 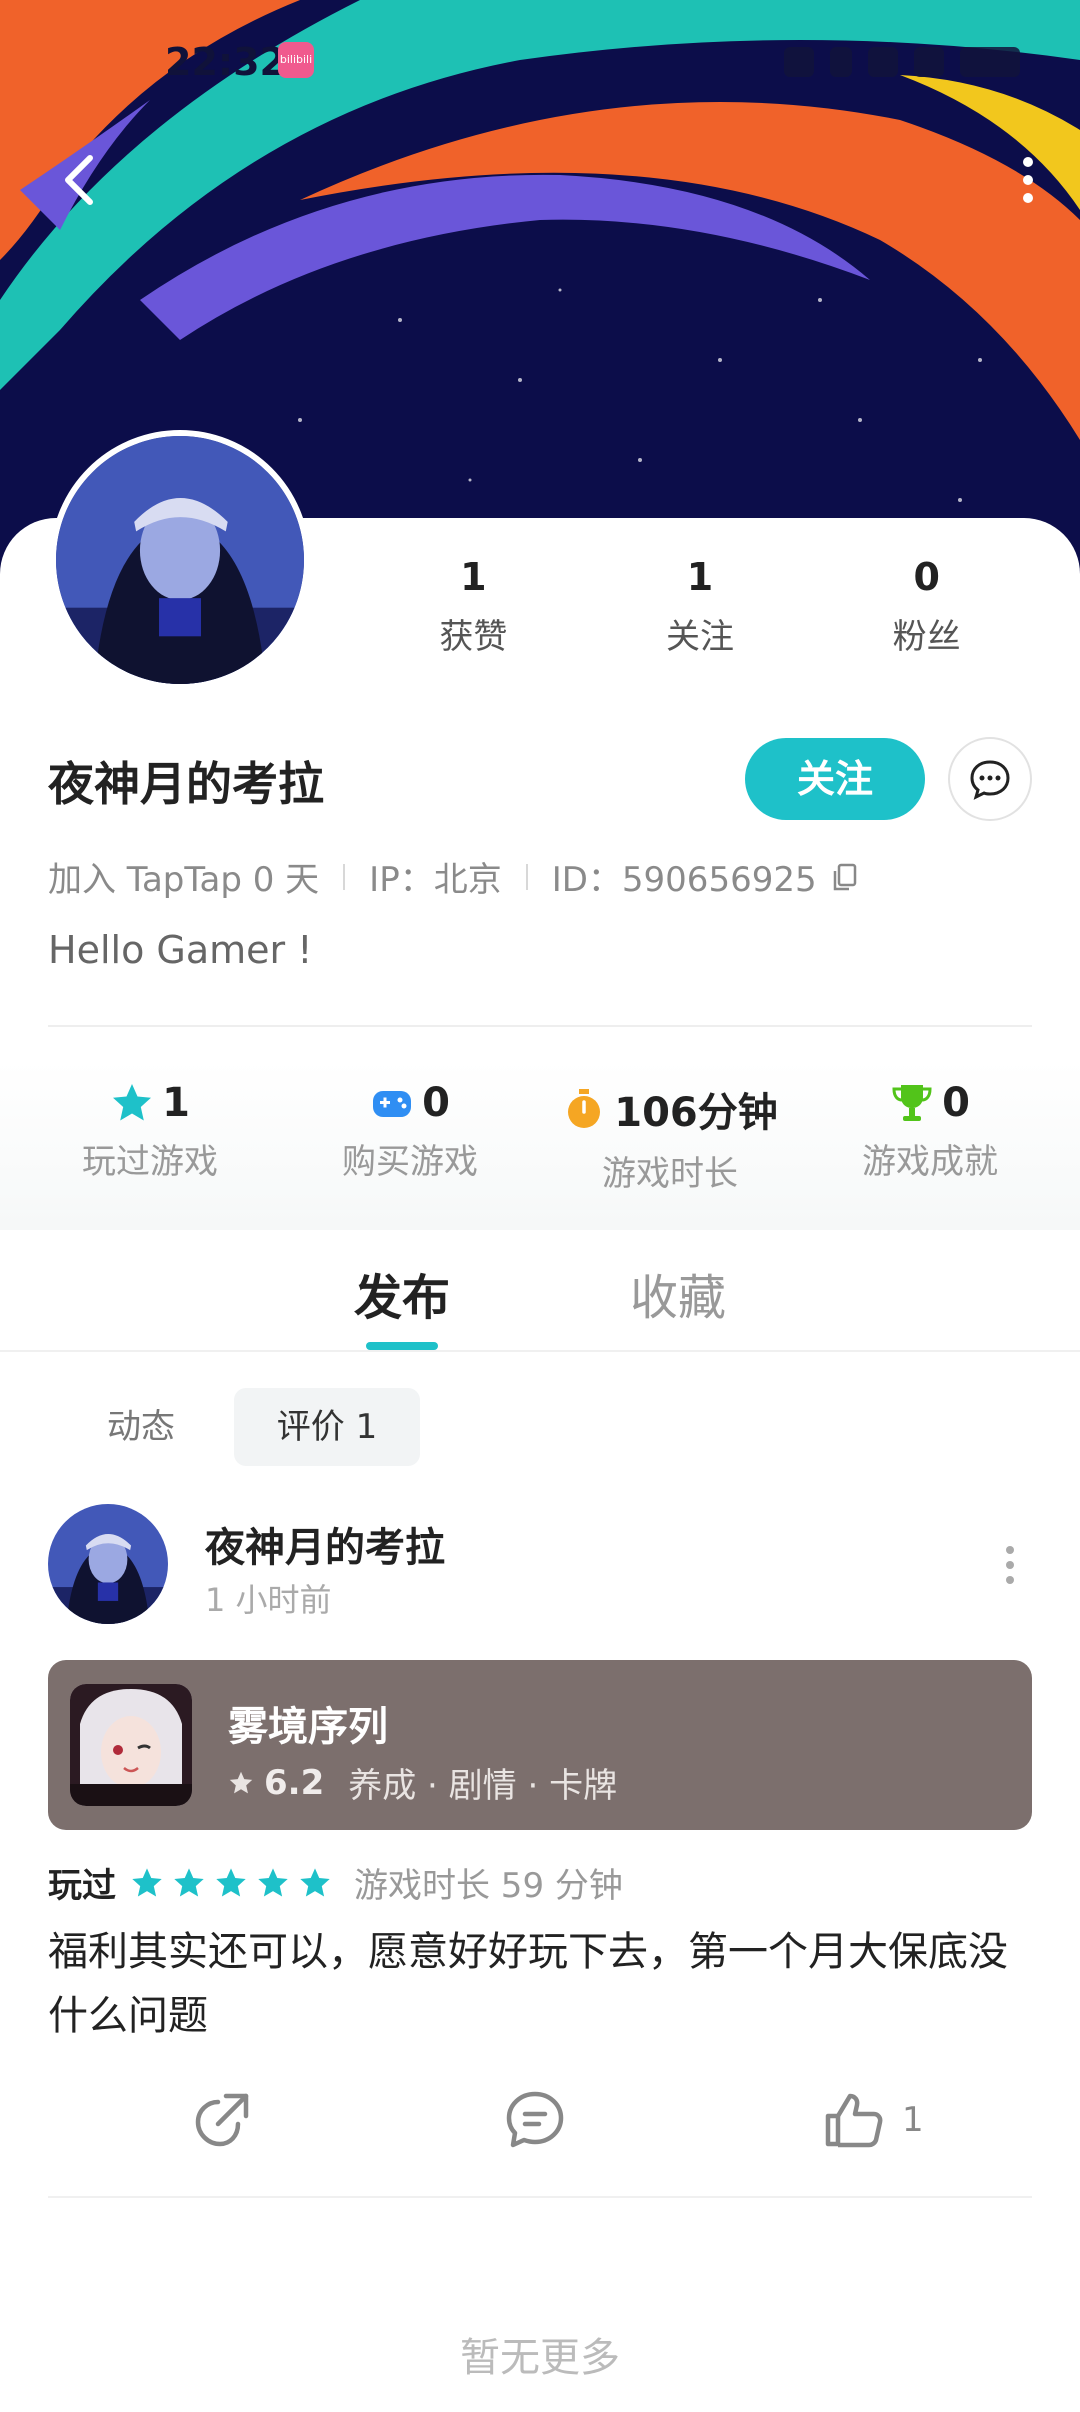 I want to click on bought-games-value: 0, so click(x=436, y=1103).